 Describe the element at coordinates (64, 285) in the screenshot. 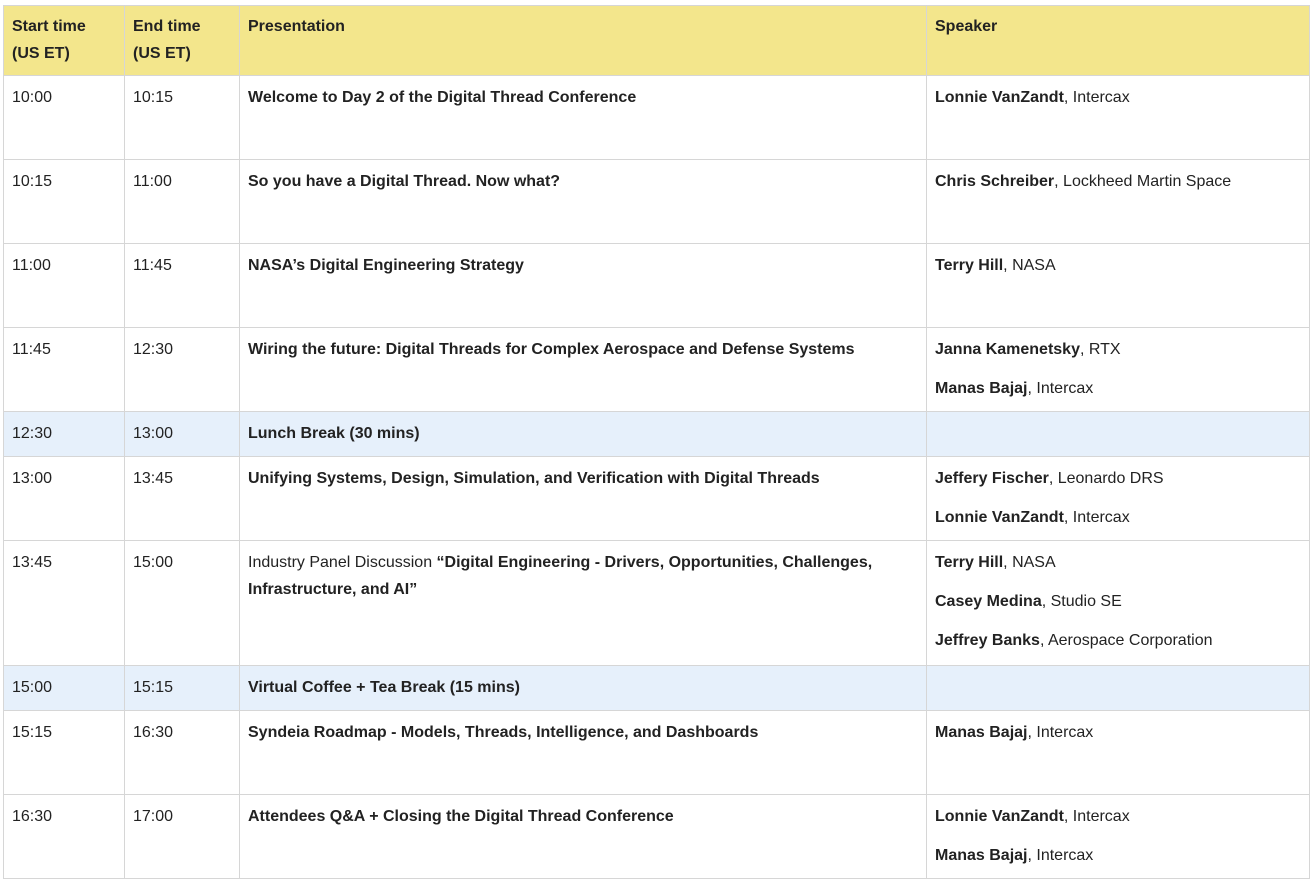

I see `start-time-cell: 11:00` at that location.